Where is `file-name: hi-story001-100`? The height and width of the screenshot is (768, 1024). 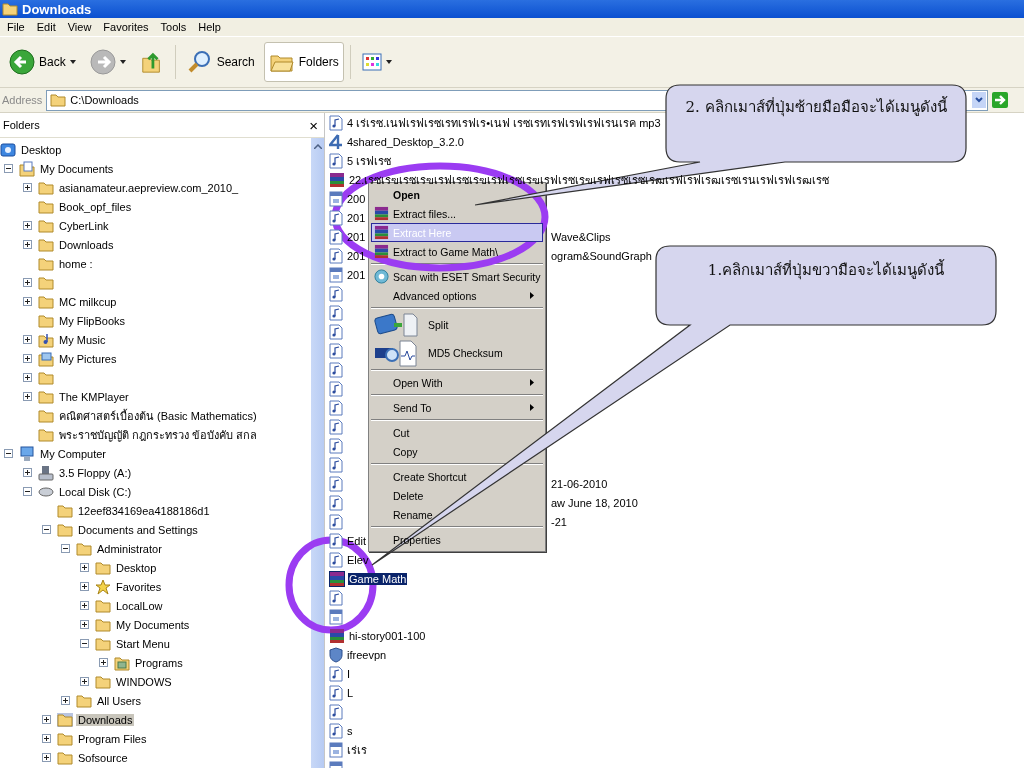
file-name: hi-story001-100 is located at coordinates (387, 635).